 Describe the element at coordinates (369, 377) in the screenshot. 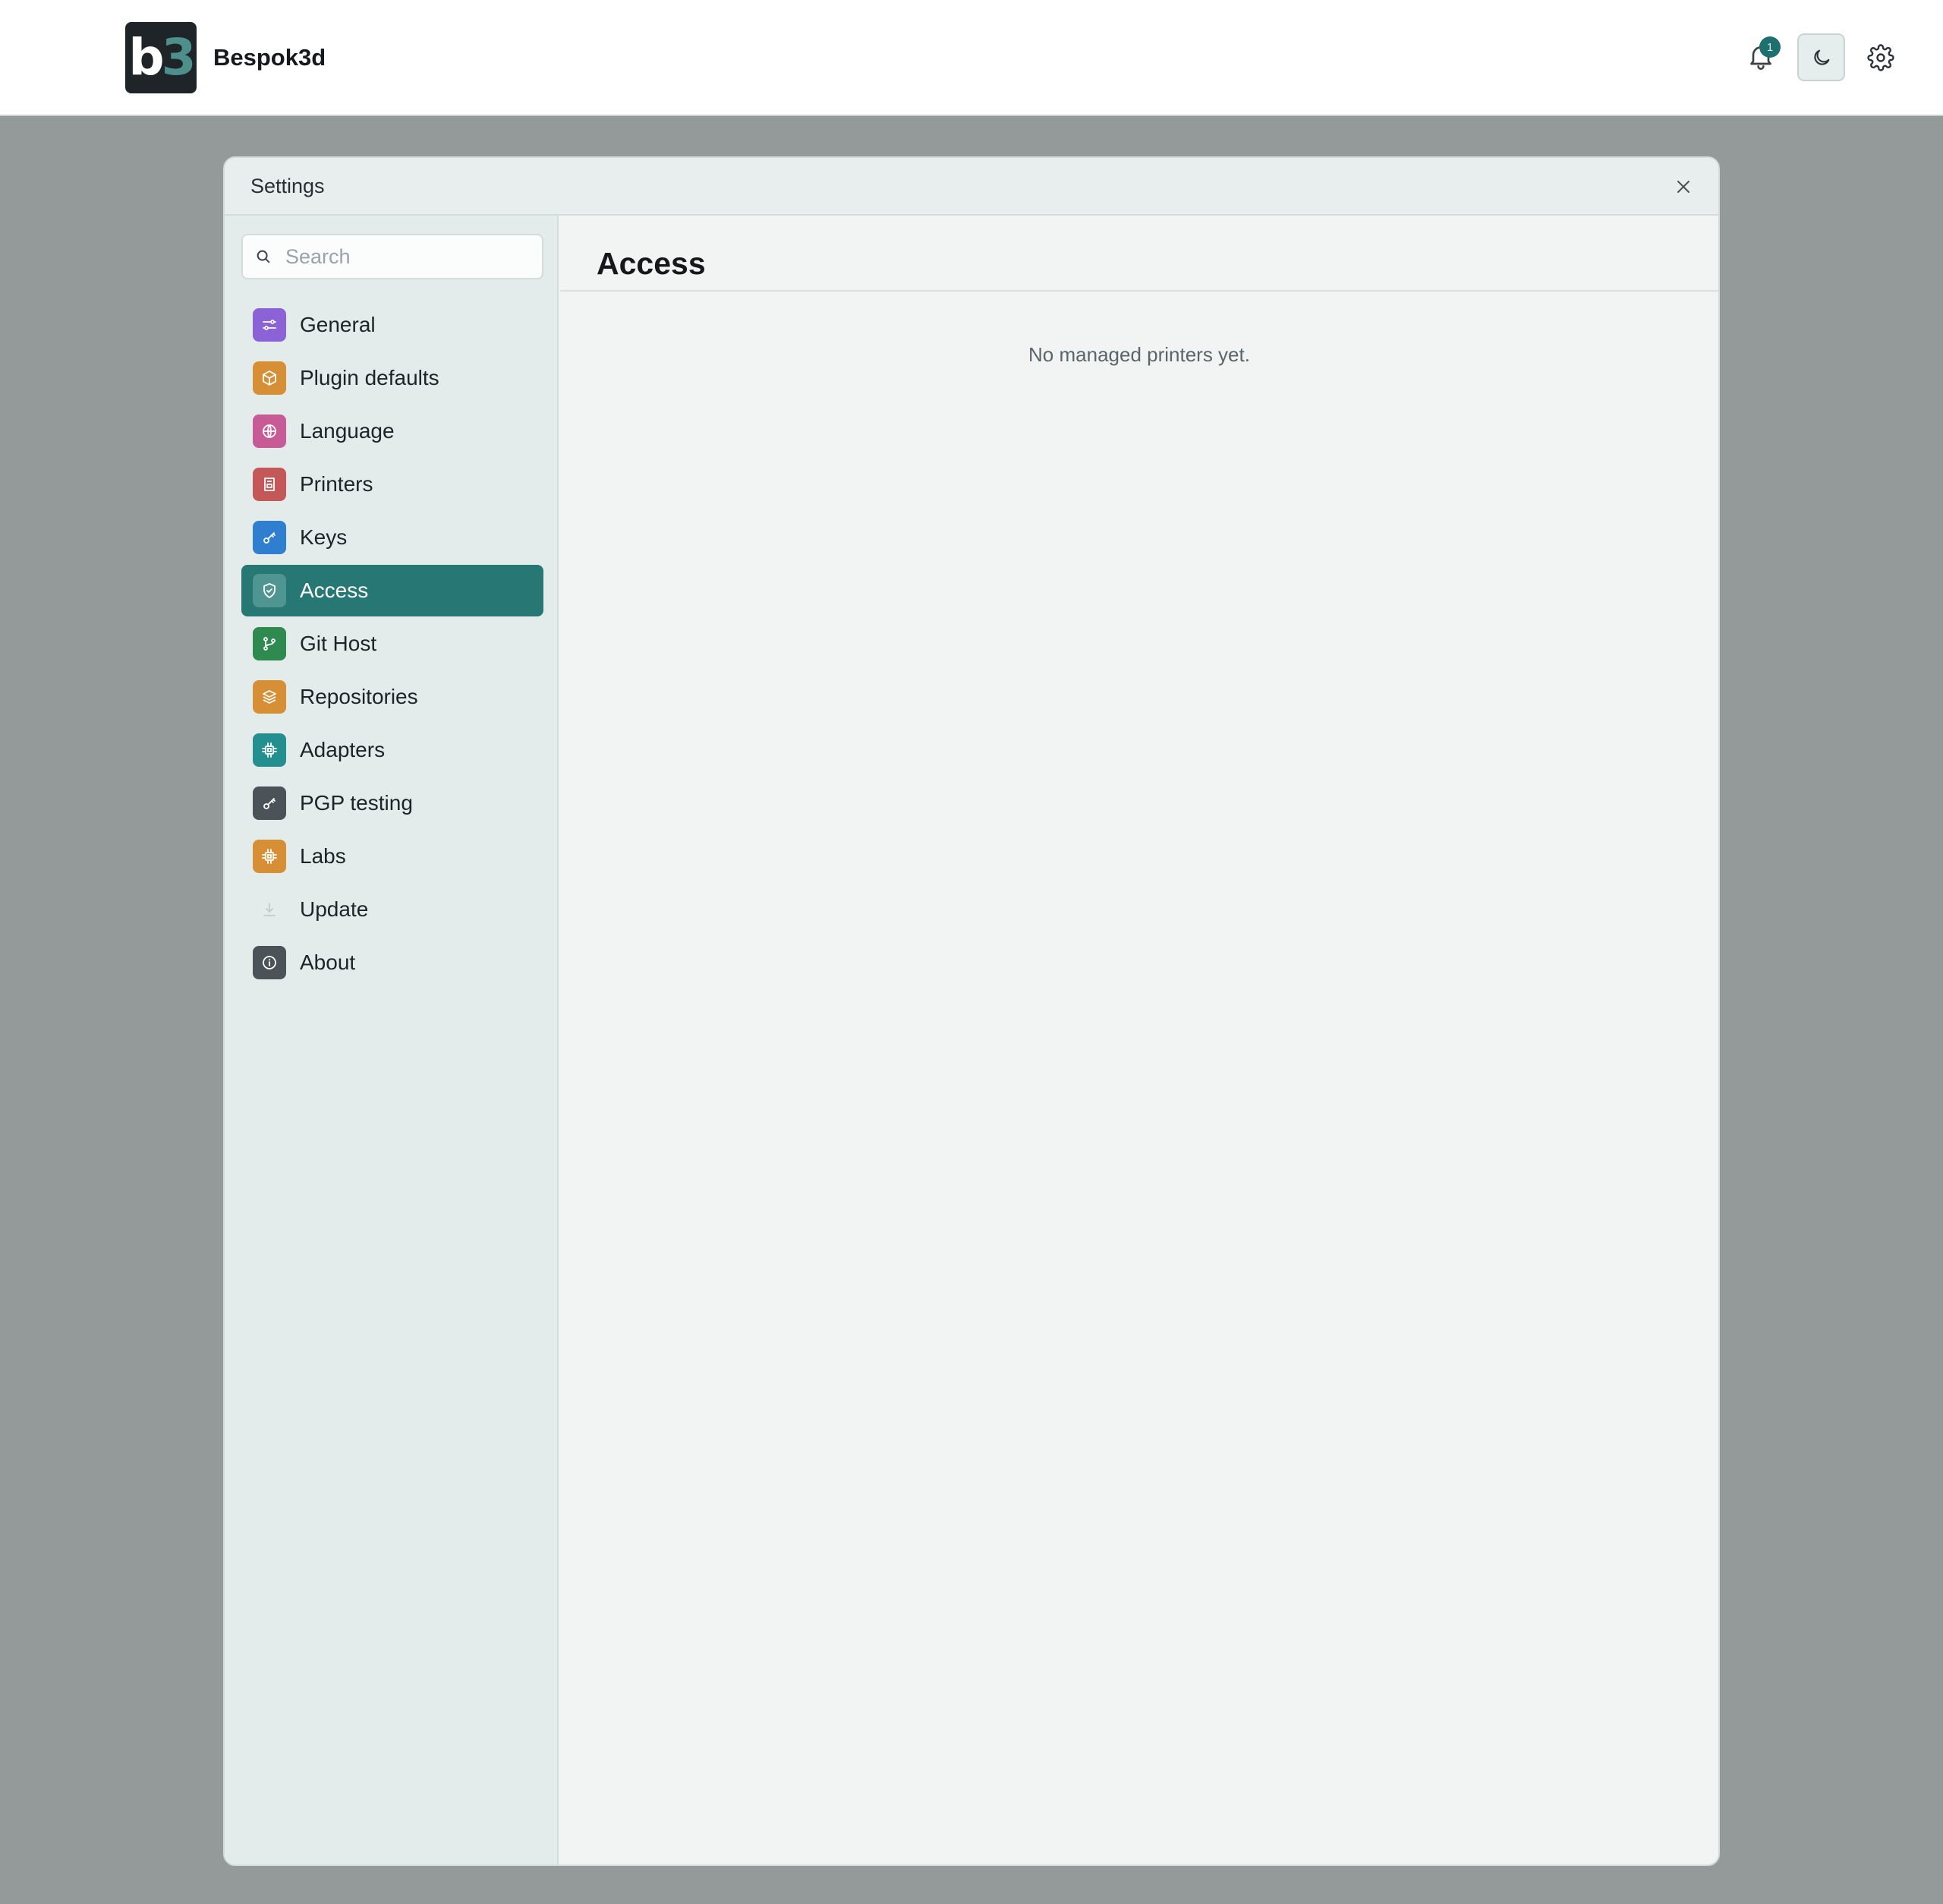

I see `sidebar-item-label: Plugin defaults` at that location.